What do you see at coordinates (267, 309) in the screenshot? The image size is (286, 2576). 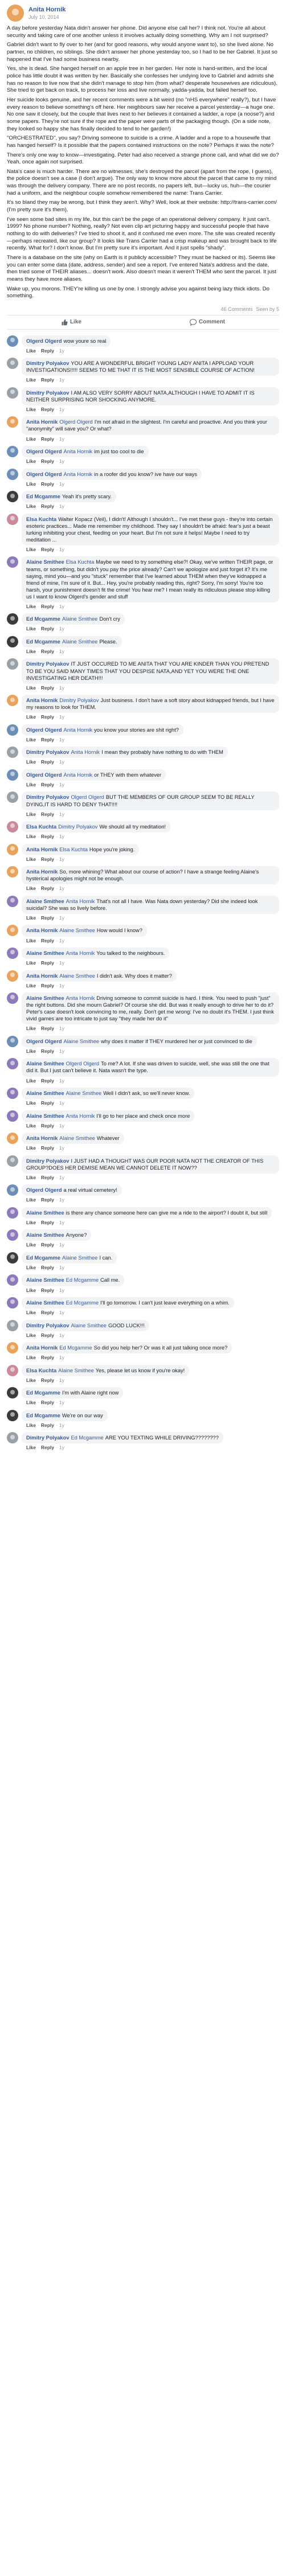 I see `seen-by: Seen by 5` at bounding box center [267, 309].